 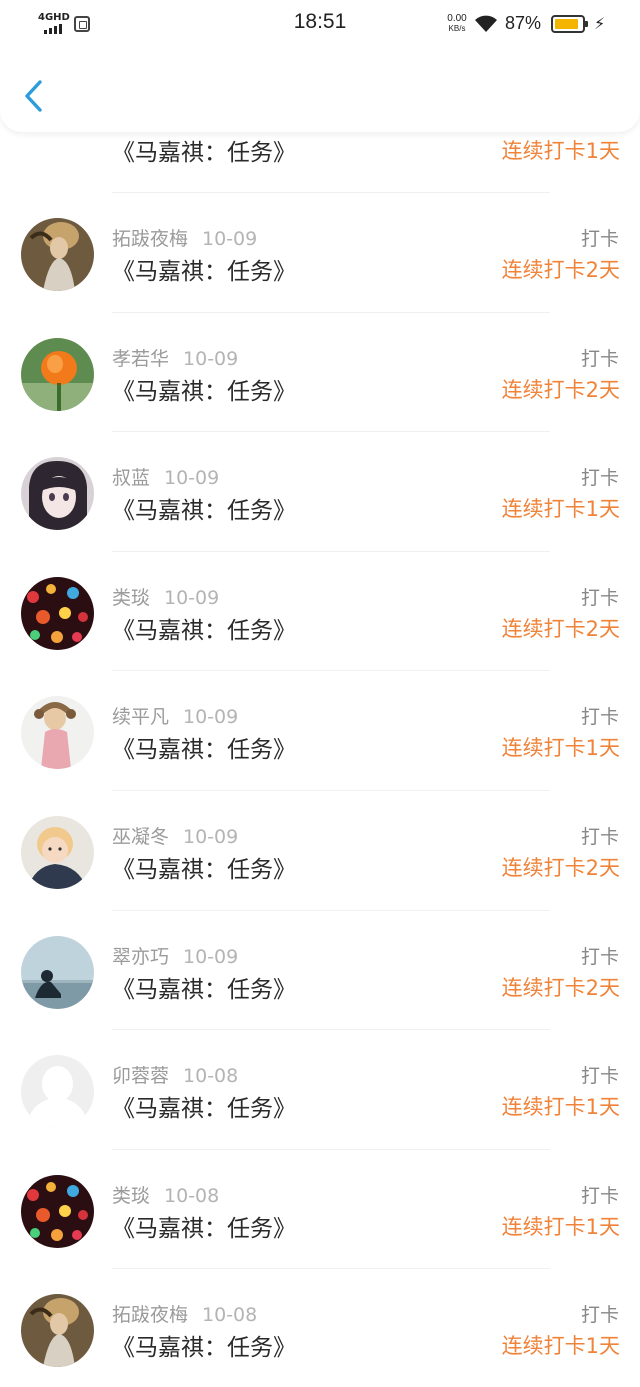 What do you see at coordinates (175, 715) in the screenshot?
I see `user-meta: 续平凡 10-09` at bounding box center [175, 715].